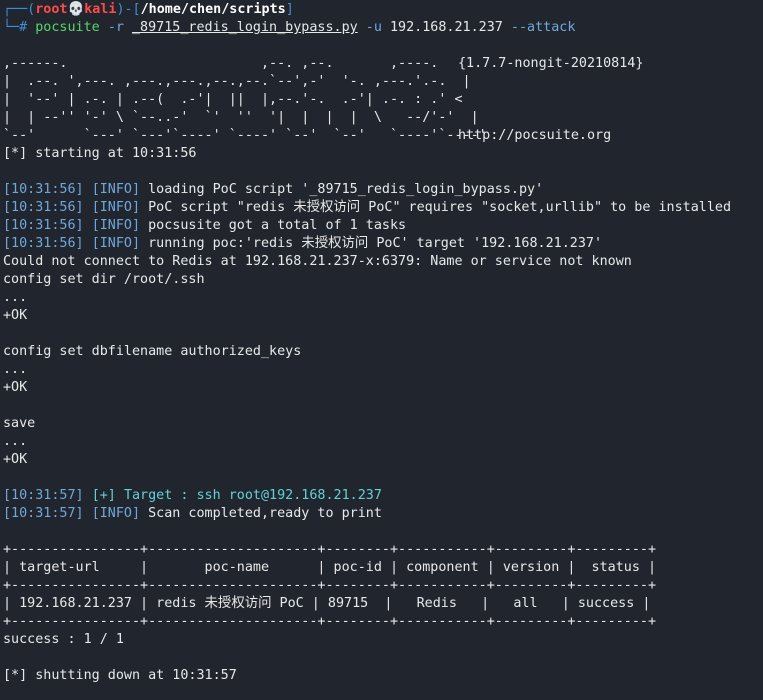  I want to click on log-message: pocsusite got a total of 1 tasks, so click(277, 225).